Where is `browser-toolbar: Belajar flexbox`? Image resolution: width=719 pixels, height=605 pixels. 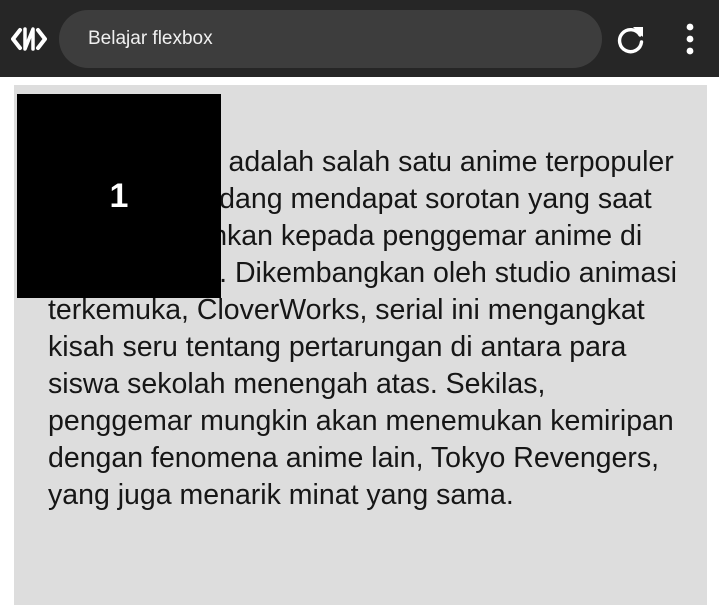
browser-toolbar: Belajar flexbox is located at coordinates (359, 38).